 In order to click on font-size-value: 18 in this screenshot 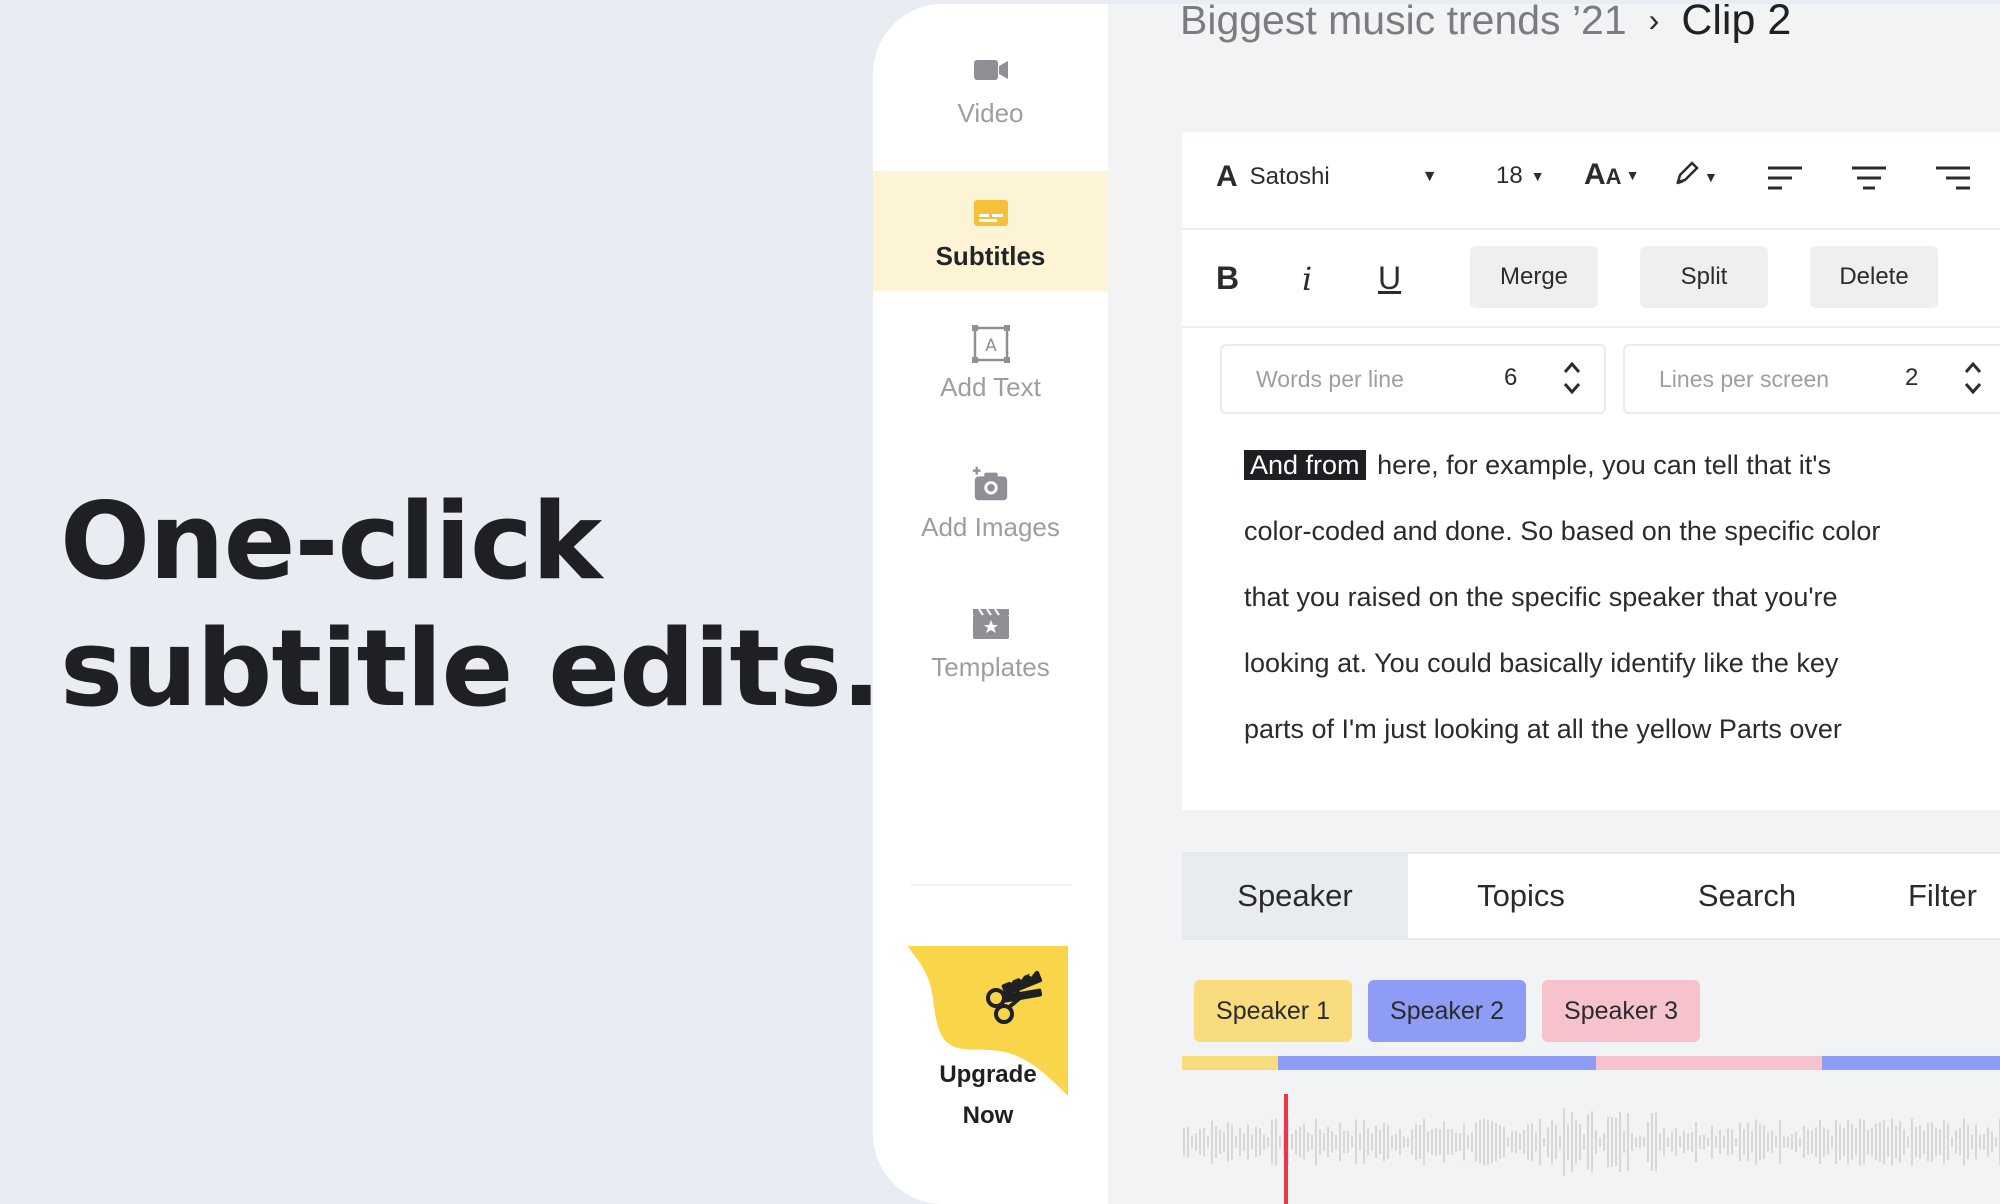, I will do `click(1509, 175)`.